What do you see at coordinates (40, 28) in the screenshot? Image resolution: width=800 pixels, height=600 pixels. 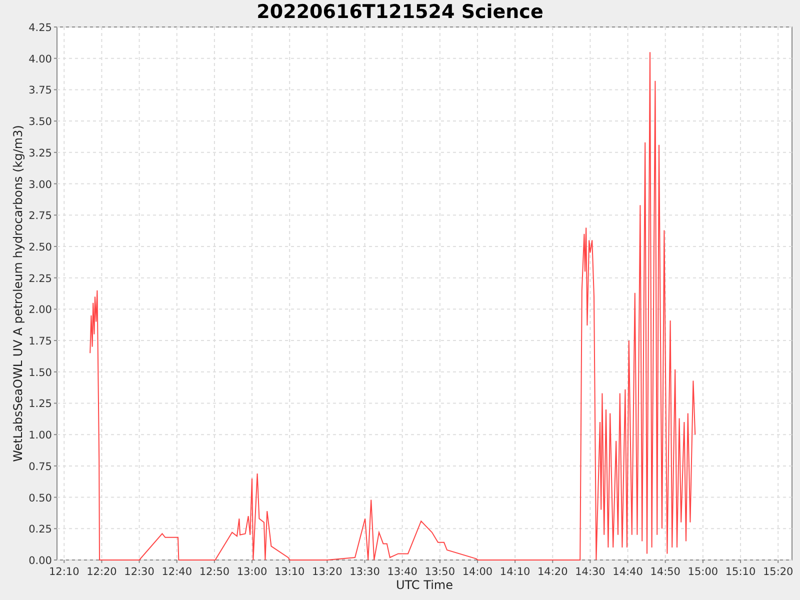 I see `y-tick-label: 4.25` at bounding box center [40, 28].